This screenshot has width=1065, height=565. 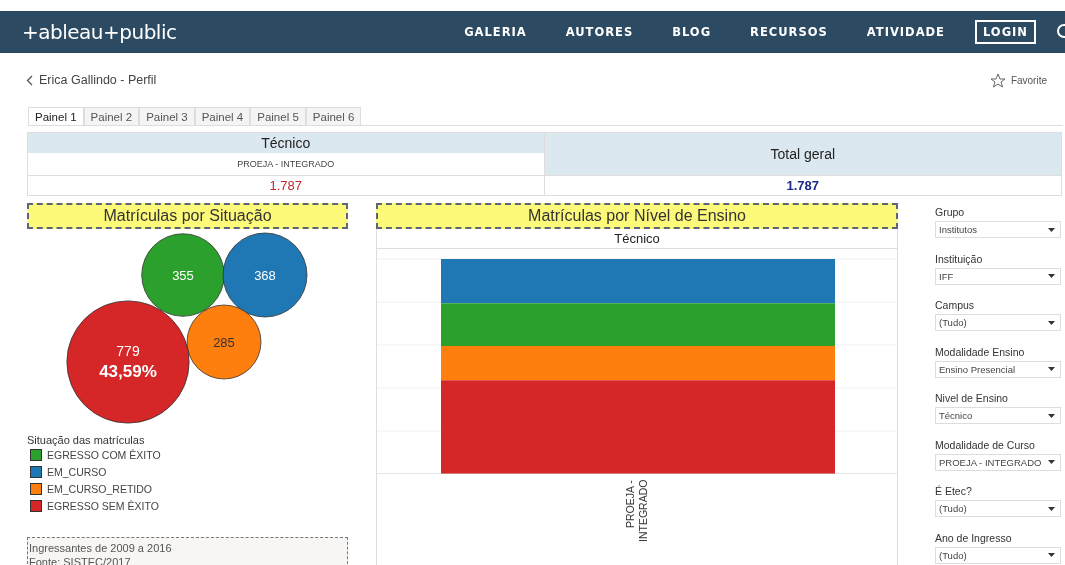 What do you see at coordinates (905, 32) in the screenshot?
I see `nav-link: ATIVIDADE` at bounding box center [905, 32].